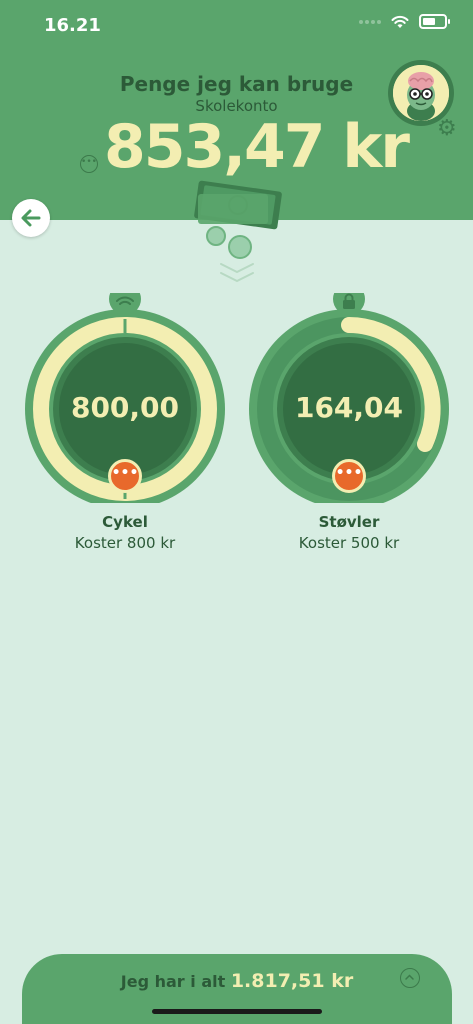 The image size is (473, 1024). Describe the element at coordinates (125, 407) in the screenshot. I see `goal-saved-amount: 800,00` at that location.